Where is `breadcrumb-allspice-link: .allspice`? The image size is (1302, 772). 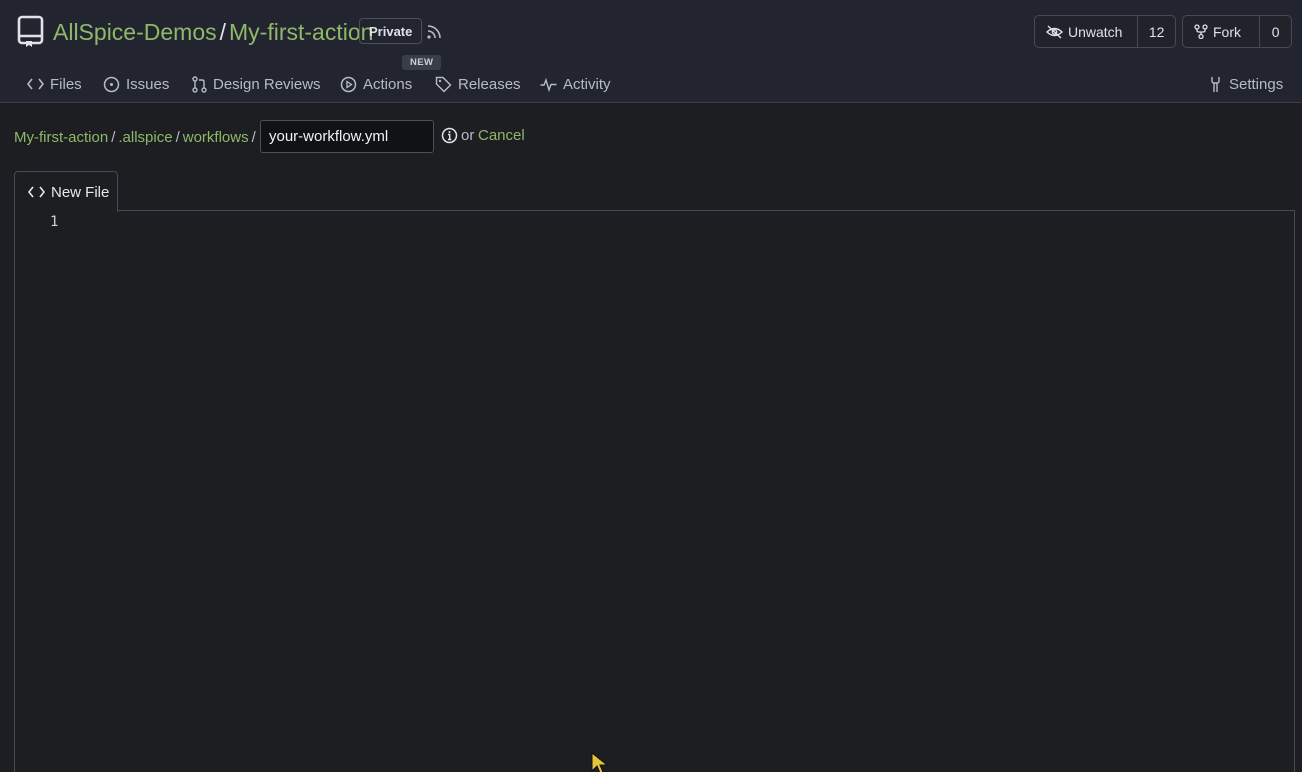
breadcrumb-allspice-link: .allspice is located at coordinates (145, 137).